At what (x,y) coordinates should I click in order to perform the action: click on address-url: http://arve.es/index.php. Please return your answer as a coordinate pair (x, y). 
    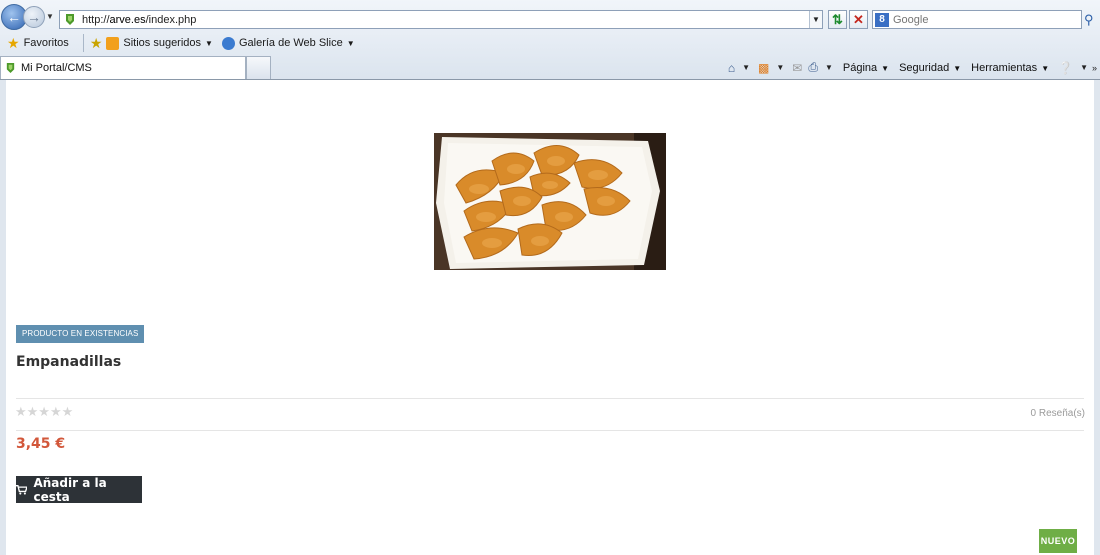
    Looking at the image, I should click on (445, 20).